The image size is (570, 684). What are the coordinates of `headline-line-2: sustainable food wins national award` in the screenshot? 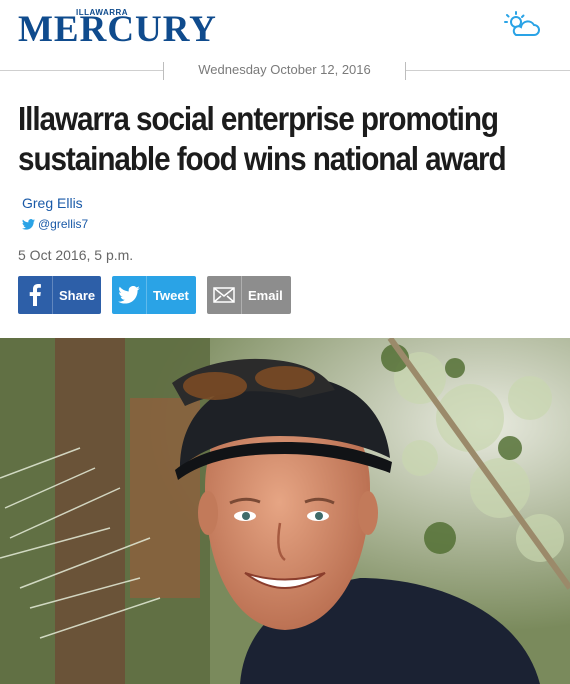 It's located at (262, 158).